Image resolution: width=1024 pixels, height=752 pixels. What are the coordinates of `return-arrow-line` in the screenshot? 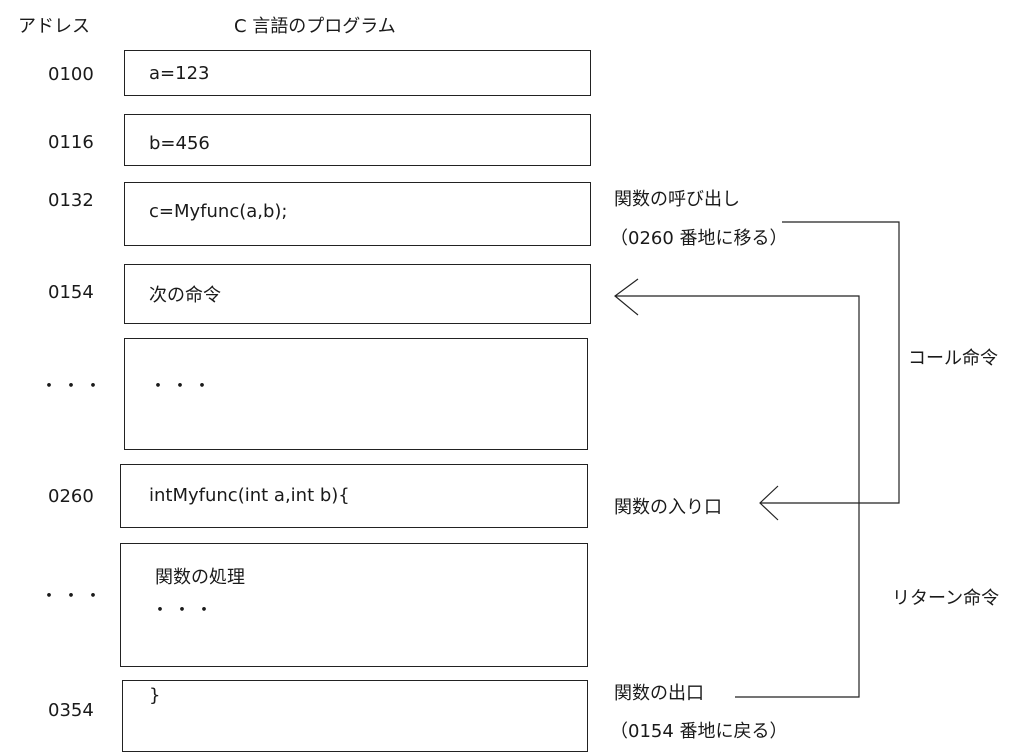 It's located at (737, 496).